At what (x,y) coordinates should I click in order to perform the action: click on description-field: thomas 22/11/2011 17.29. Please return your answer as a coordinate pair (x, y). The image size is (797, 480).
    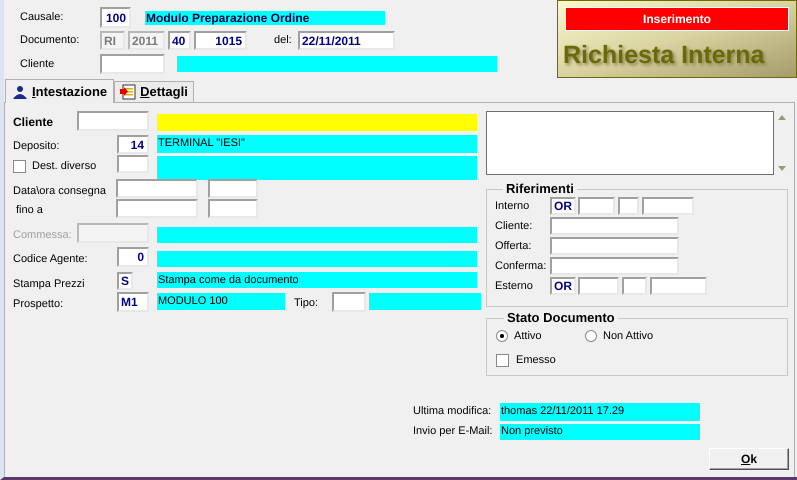
    Looking at the image, I should click on (600, 411).